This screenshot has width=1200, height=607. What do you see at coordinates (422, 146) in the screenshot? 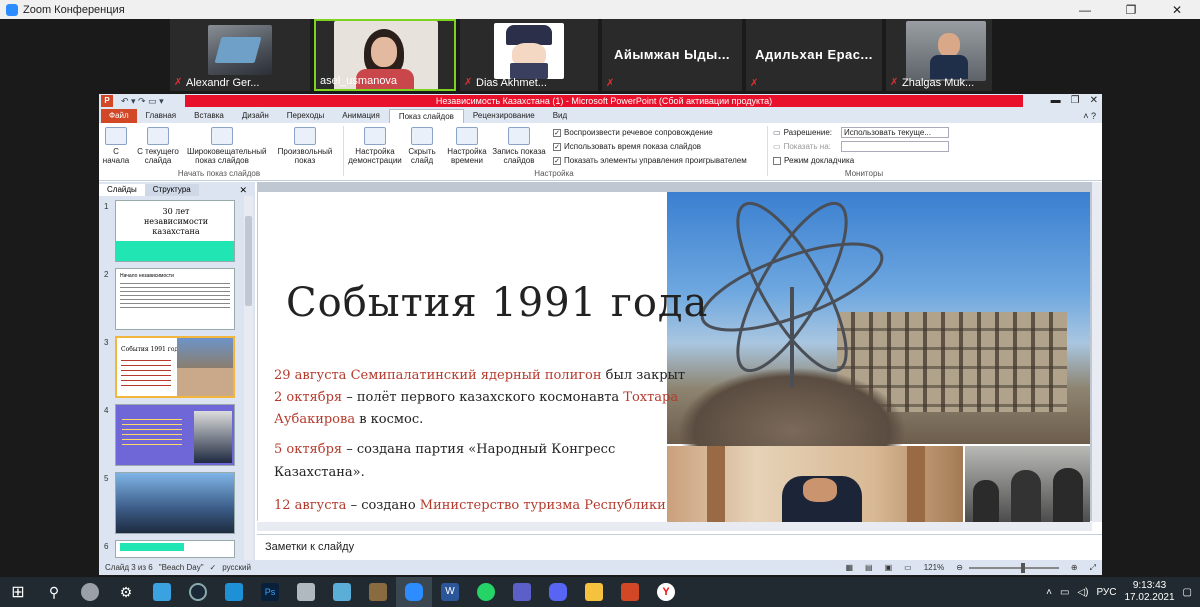
I see `hide-slide-button: Скрыть слайд` at bounding box center [422, 146].